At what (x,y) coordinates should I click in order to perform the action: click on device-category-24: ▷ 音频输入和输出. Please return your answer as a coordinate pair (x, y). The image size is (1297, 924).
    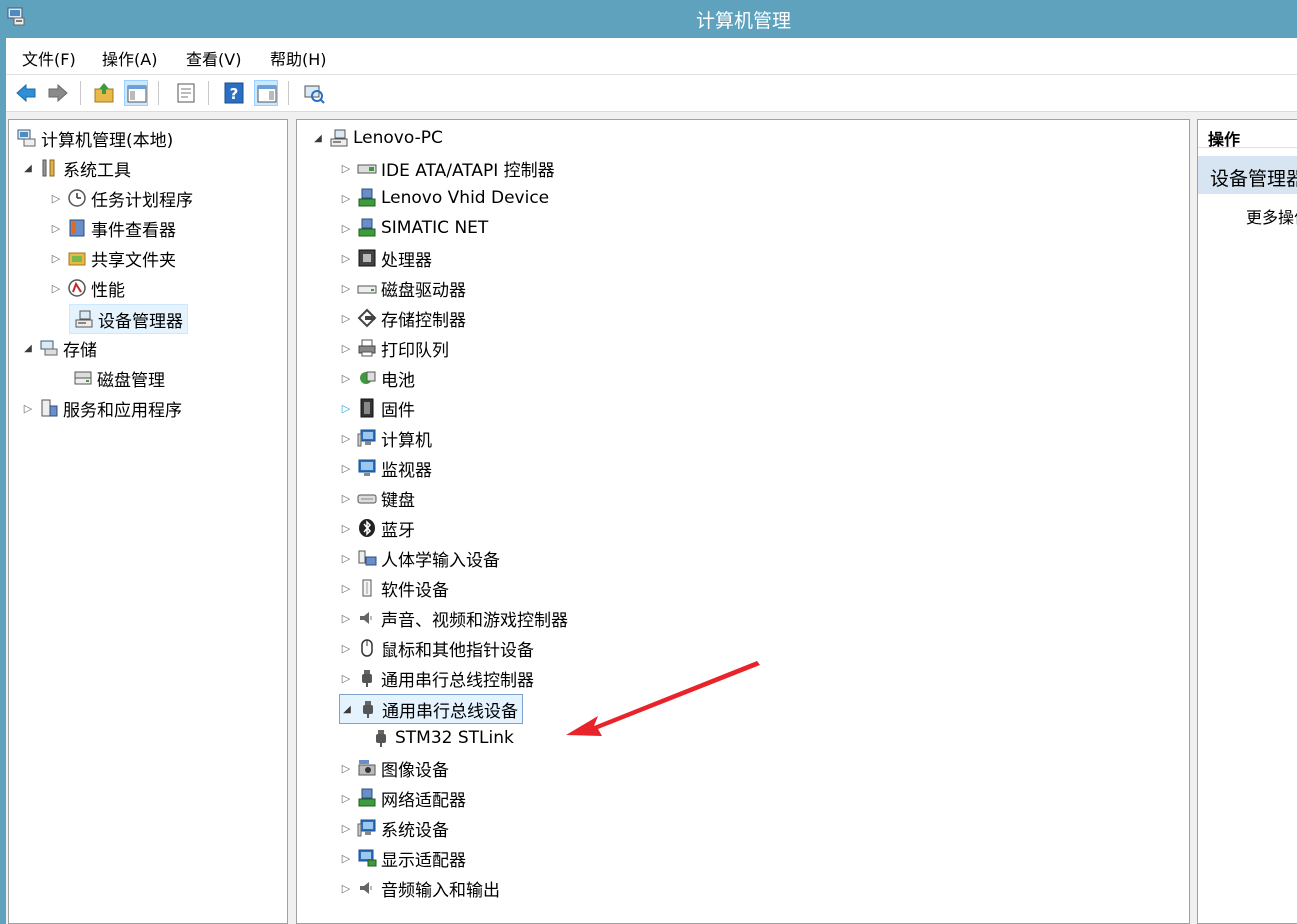
    Looking at the image, I should click on (419, 888).